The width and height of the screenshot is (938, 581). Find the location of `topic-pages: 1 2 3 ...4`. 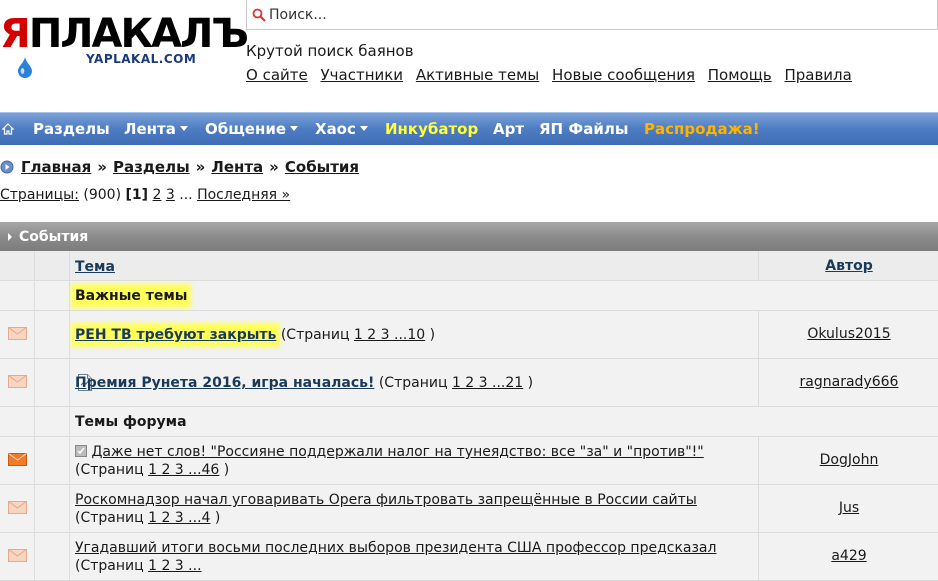

topic-pages: 1 2 3 ...4 is located at coordinates (179, 518).